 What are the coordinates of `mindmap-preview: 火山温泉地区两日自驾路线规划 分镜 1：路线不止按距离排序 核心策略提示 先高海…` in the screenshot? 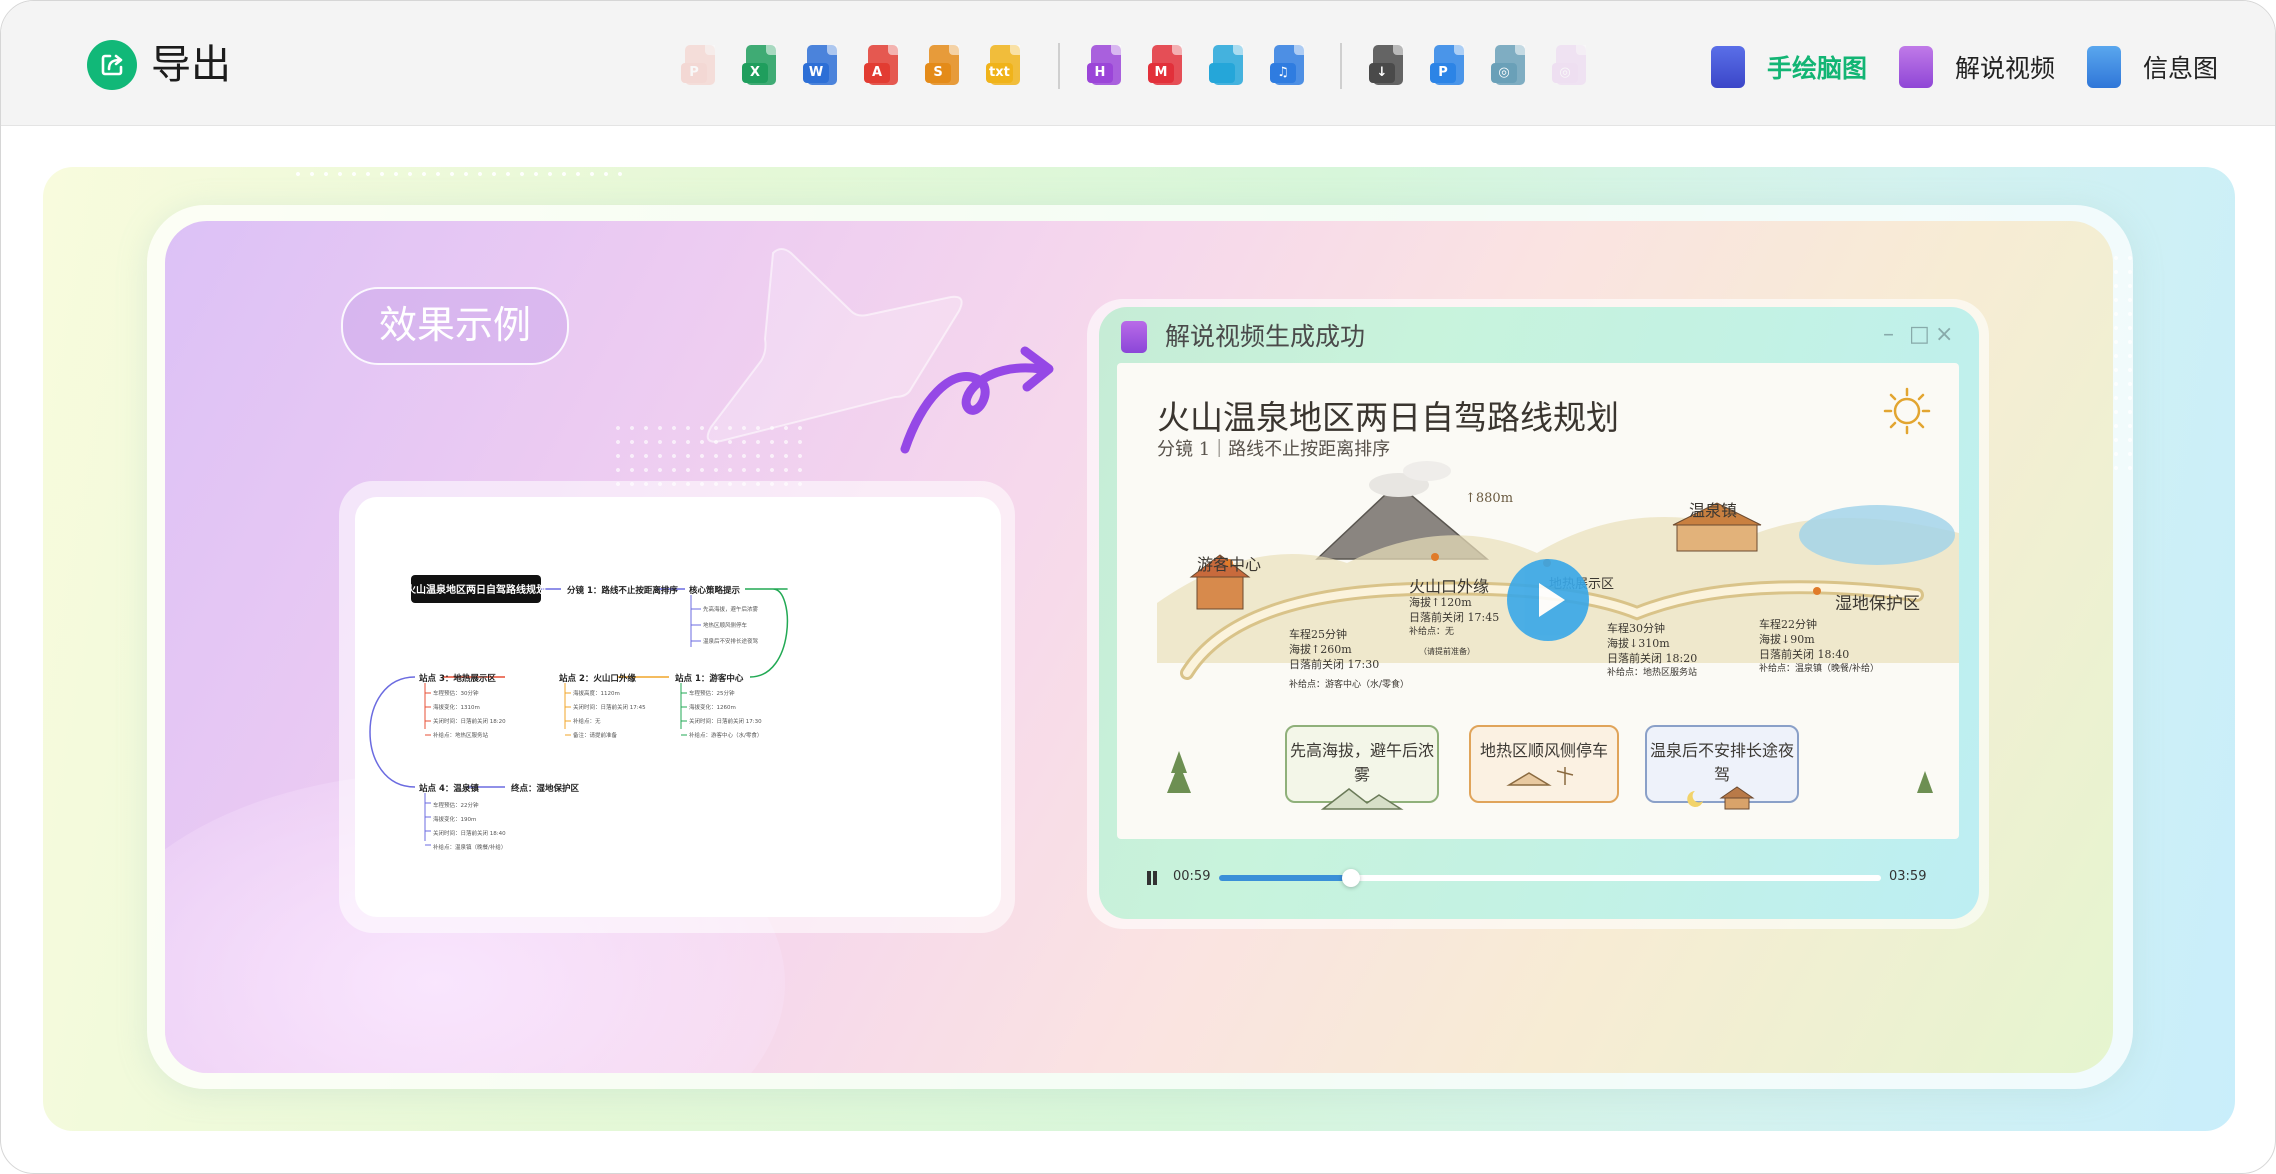 It's located at (678, 707).